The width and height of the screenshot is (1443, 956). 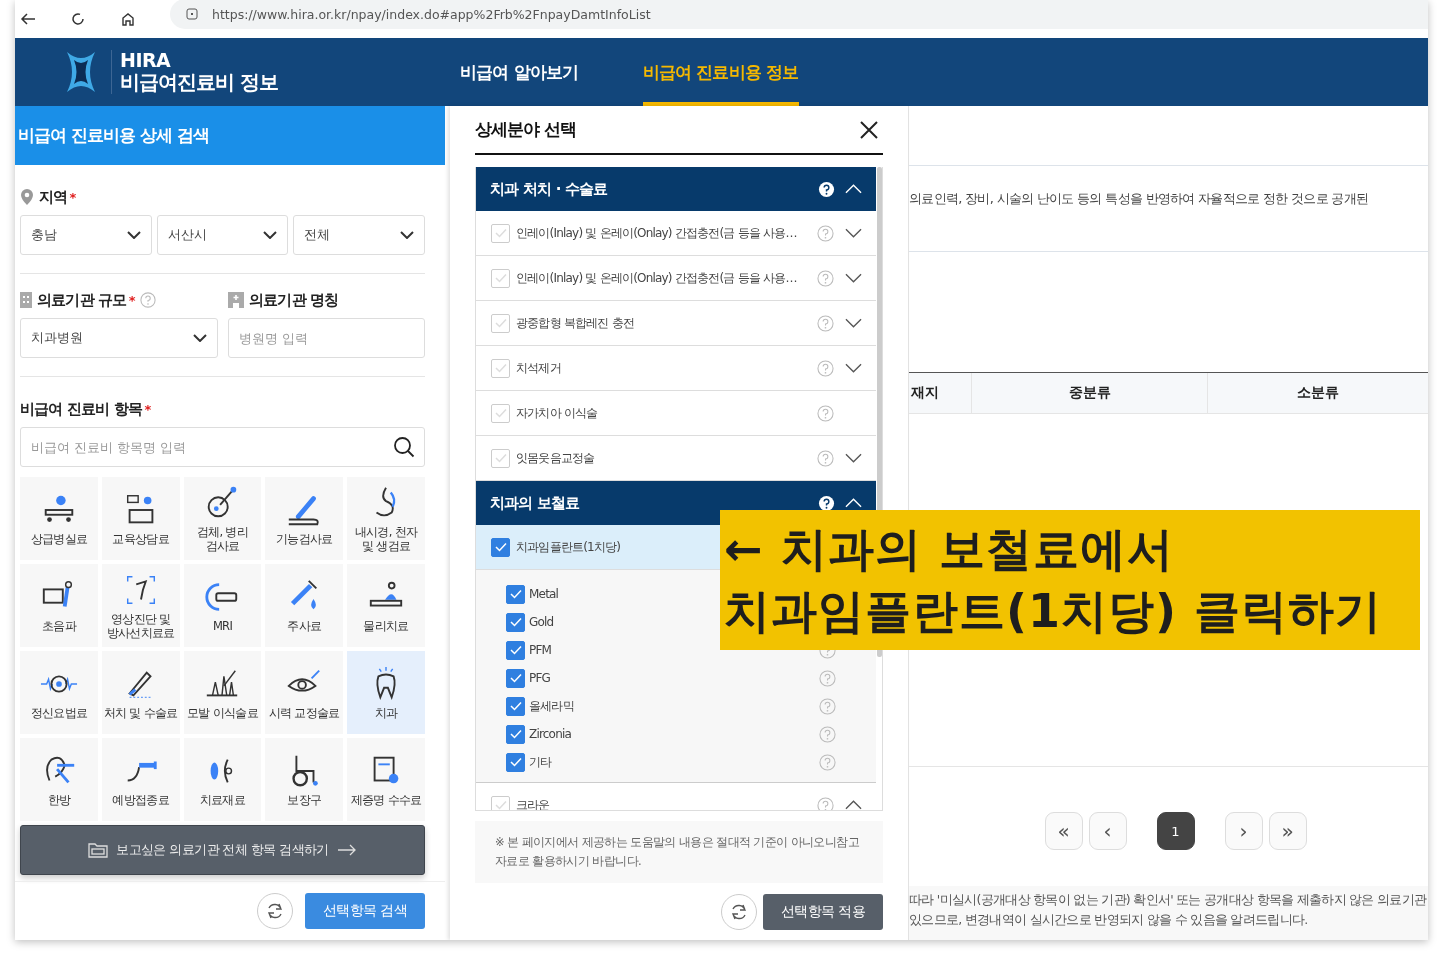 What do you see at coordinates (676, 678) in the screenshot?
I see `option-row: PFG` at bounding box center [676, 678].